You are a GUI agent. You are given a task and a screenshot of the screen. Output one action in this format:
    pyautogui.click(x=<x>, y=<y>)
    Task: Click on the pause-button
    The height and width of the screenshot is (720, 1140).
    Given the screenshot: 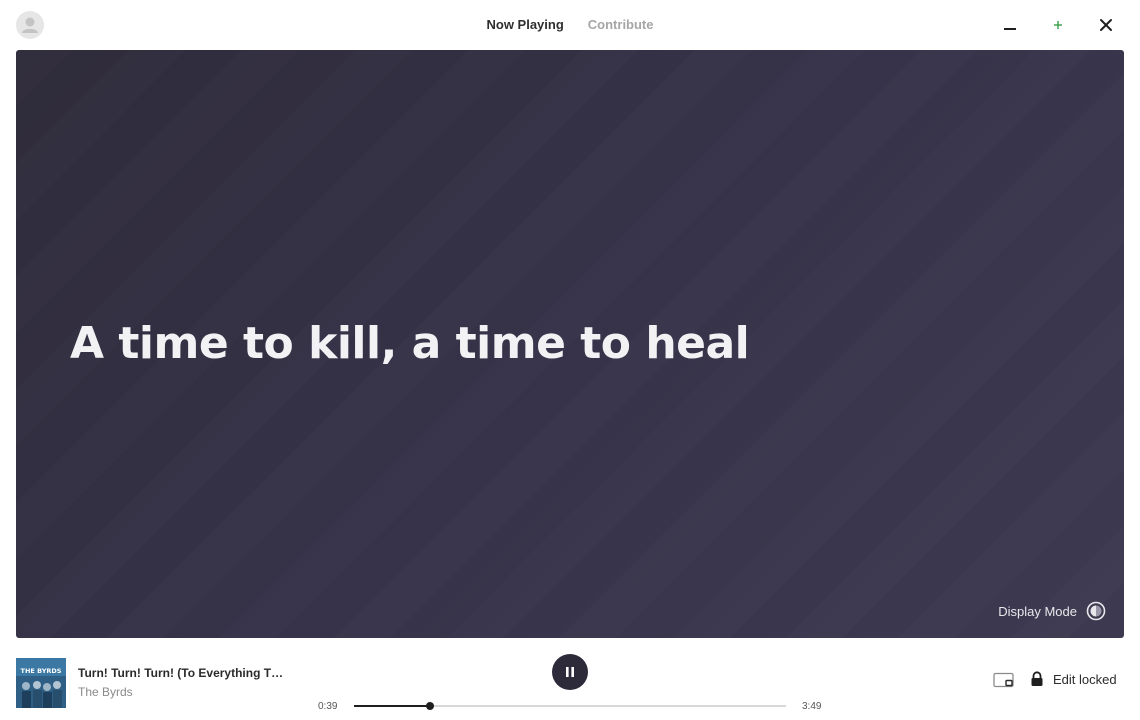 What is the action you would take?
    pyautogui.click(x=570, y=672)
    